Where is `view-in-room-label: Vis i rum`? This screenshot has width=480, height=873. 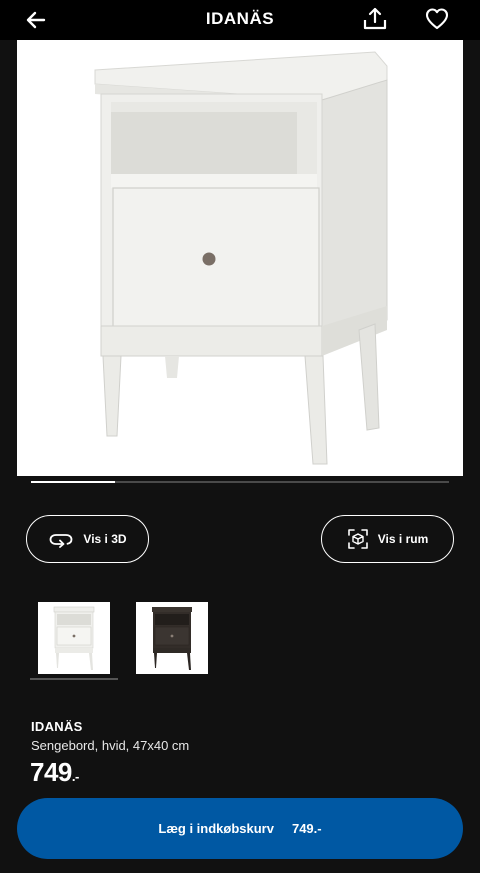
view-in-room-label: Vis i rum is located at coordinates (403, 539).